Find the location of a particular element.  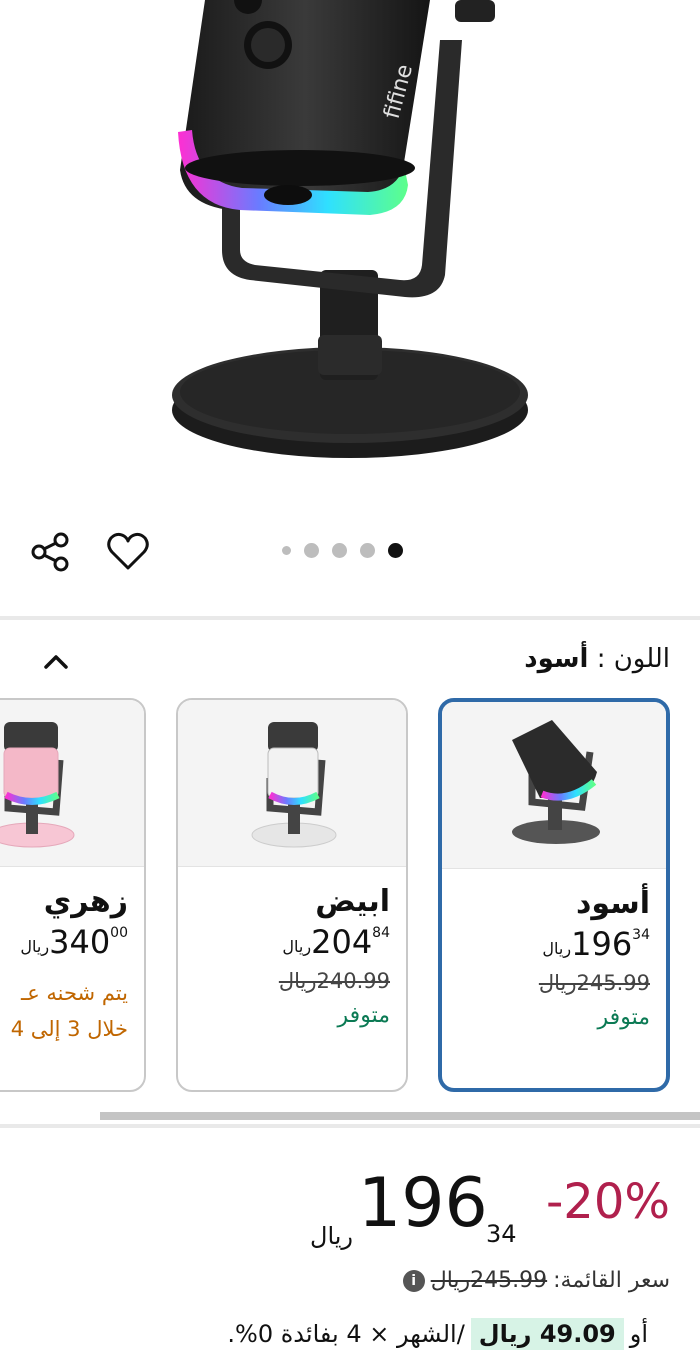

installment-row: أو 49.09 ريال /الشهر × 4 بفائدة 0%. is located at coordinates (437, 1334).